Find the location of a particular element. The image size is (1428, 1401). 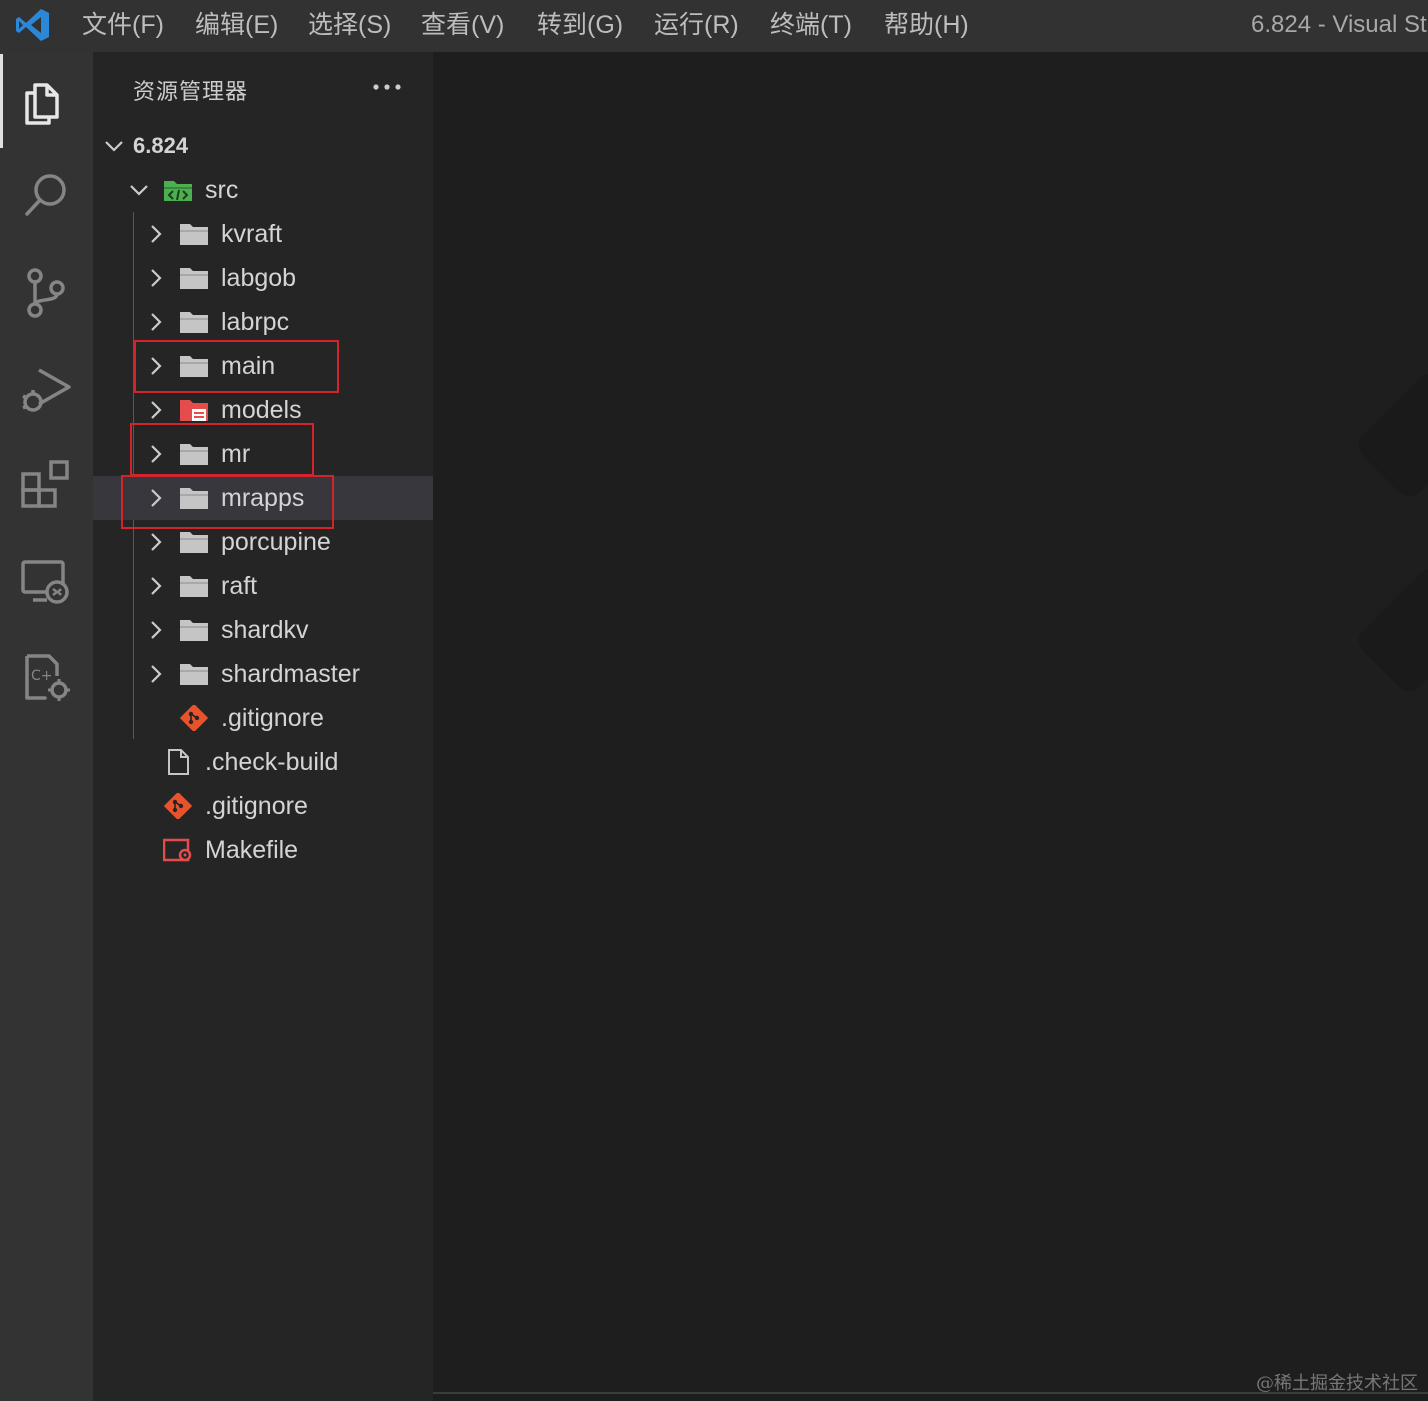

tree-folder-labrpc: labrpc is located at coordinates (263, 322).